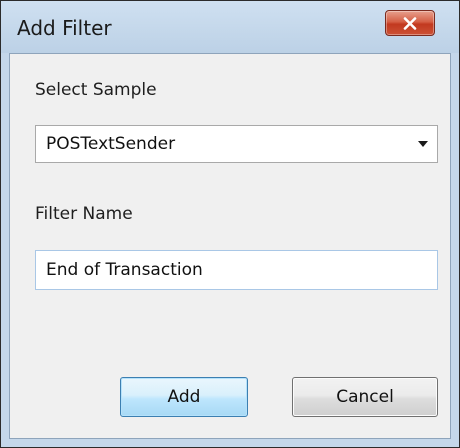 The height and width of the screenshot is (448, 460). Describe the element at coordinates (423, 144) in the screenshot. I see `chevron-down-icon` at that location.